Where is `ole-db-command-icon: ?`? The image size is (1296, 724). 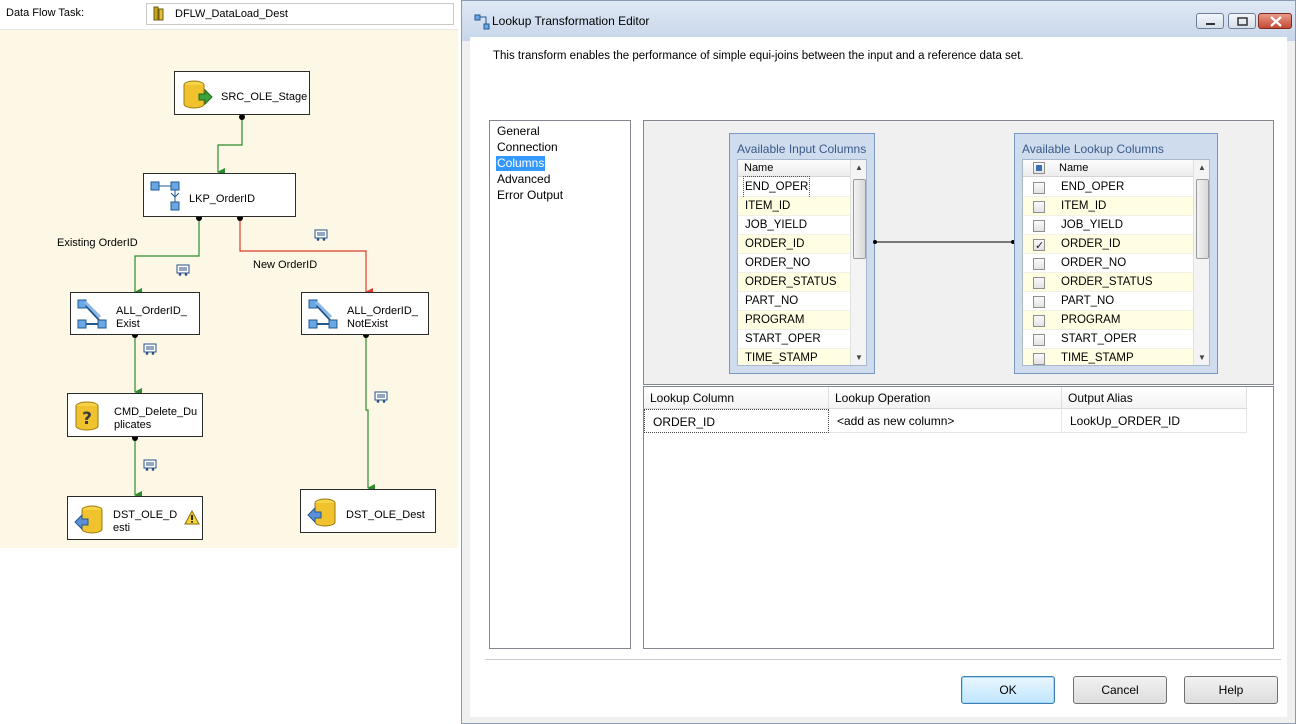
ole-db-command-icon: ? is located at coordinates (87, 416).